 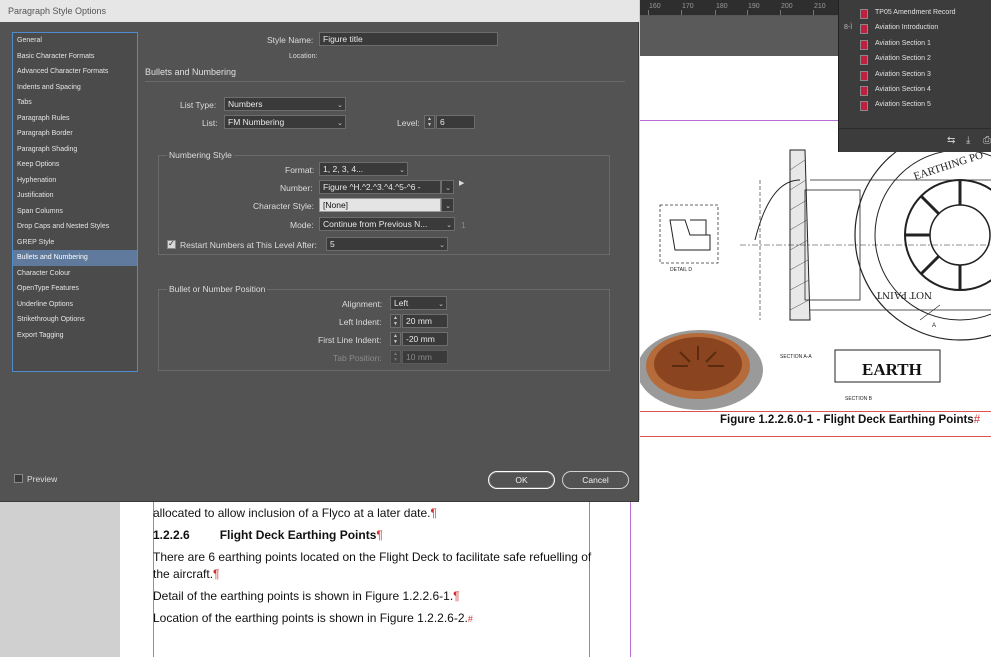 I want to click on dialog-title: Paragraph Style Options, so click(x=57, y=11).